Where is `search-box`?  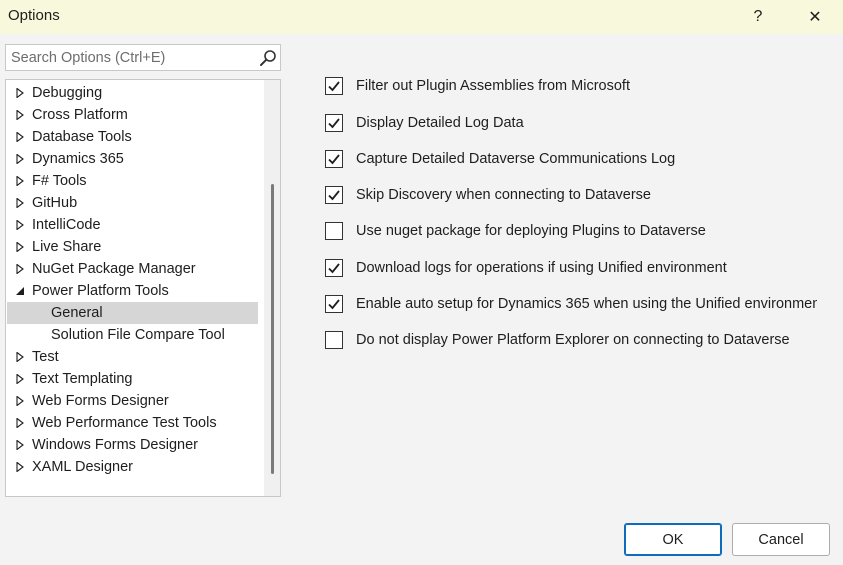
search-box is located at coordinates (143, 57).